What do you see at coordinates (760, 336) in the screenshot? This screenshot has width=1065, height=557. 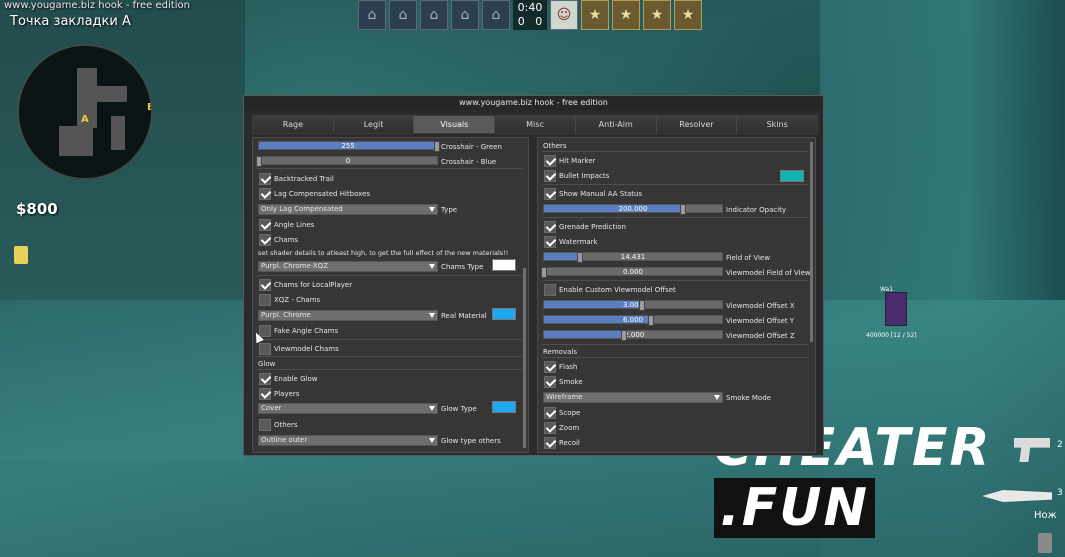 I see `viewmodel-offset-z-label: Viewmodel Offset Z` at bounding box center [760, 336].